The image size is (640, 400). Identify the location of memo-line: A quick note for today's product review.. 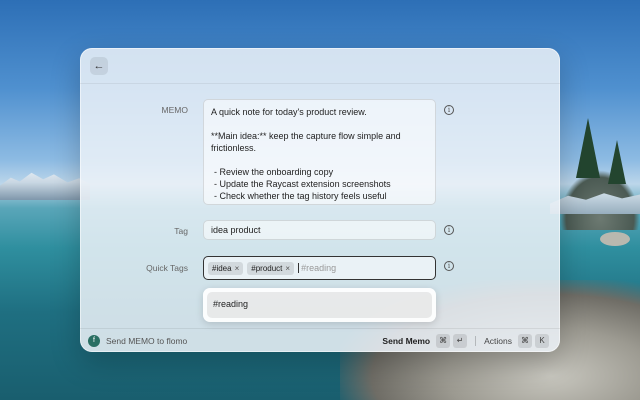
(289, 112).